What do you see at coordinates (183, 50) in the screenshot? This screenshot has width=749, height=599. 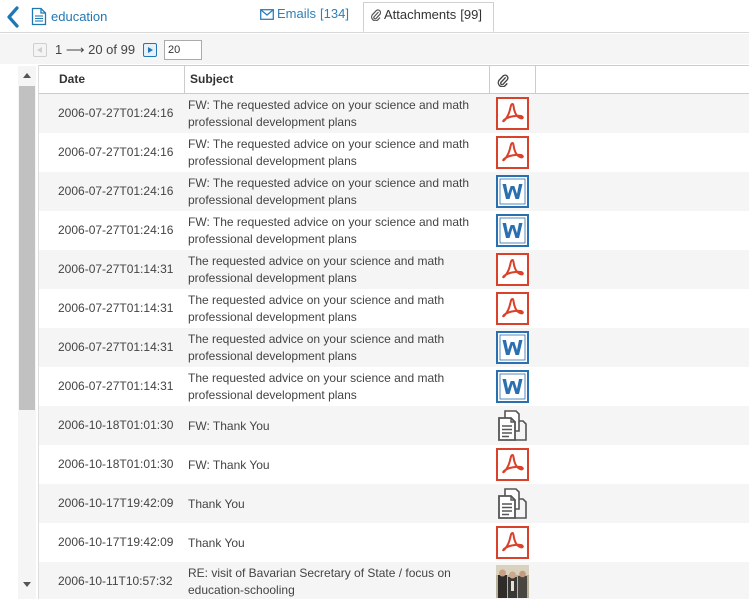 I see `page-size-input` at bounding box center [183, 50].